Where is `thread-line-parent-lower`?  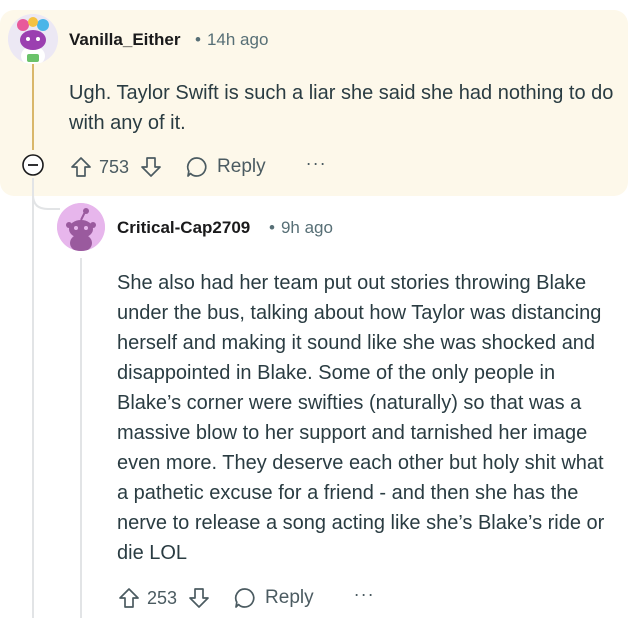 thread-line-parent-lower is located at coordinates (33, 398).